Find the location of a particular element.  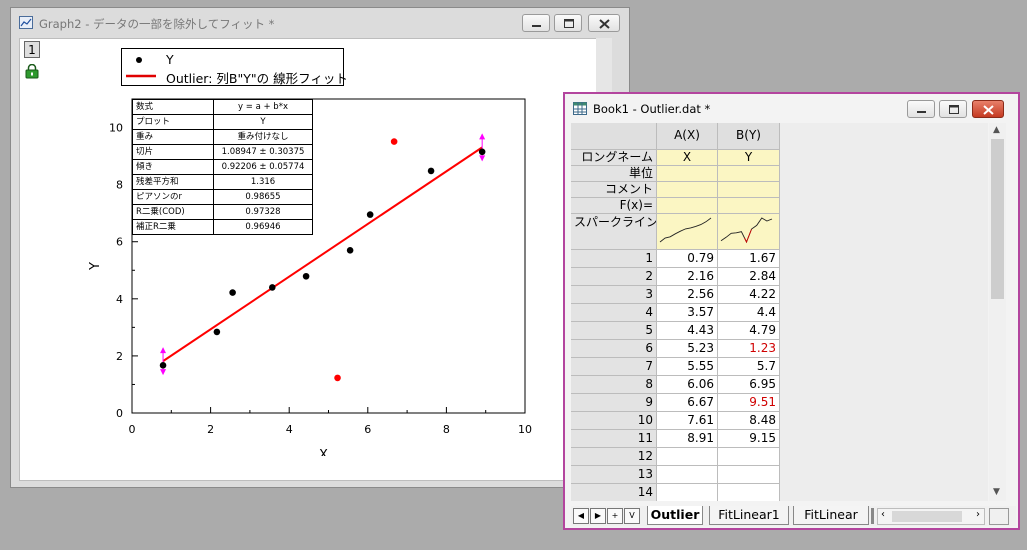

data-cell-a: 0.79 is located at coordinates (687, 259).